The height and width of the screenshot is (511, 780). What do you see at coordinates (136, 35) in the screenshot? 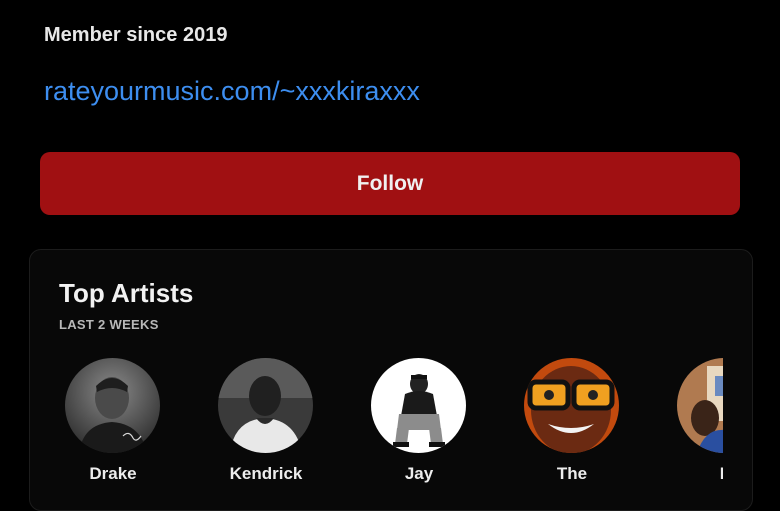
I see `member-since: Member since 2019` at bounding box center [136, 35].